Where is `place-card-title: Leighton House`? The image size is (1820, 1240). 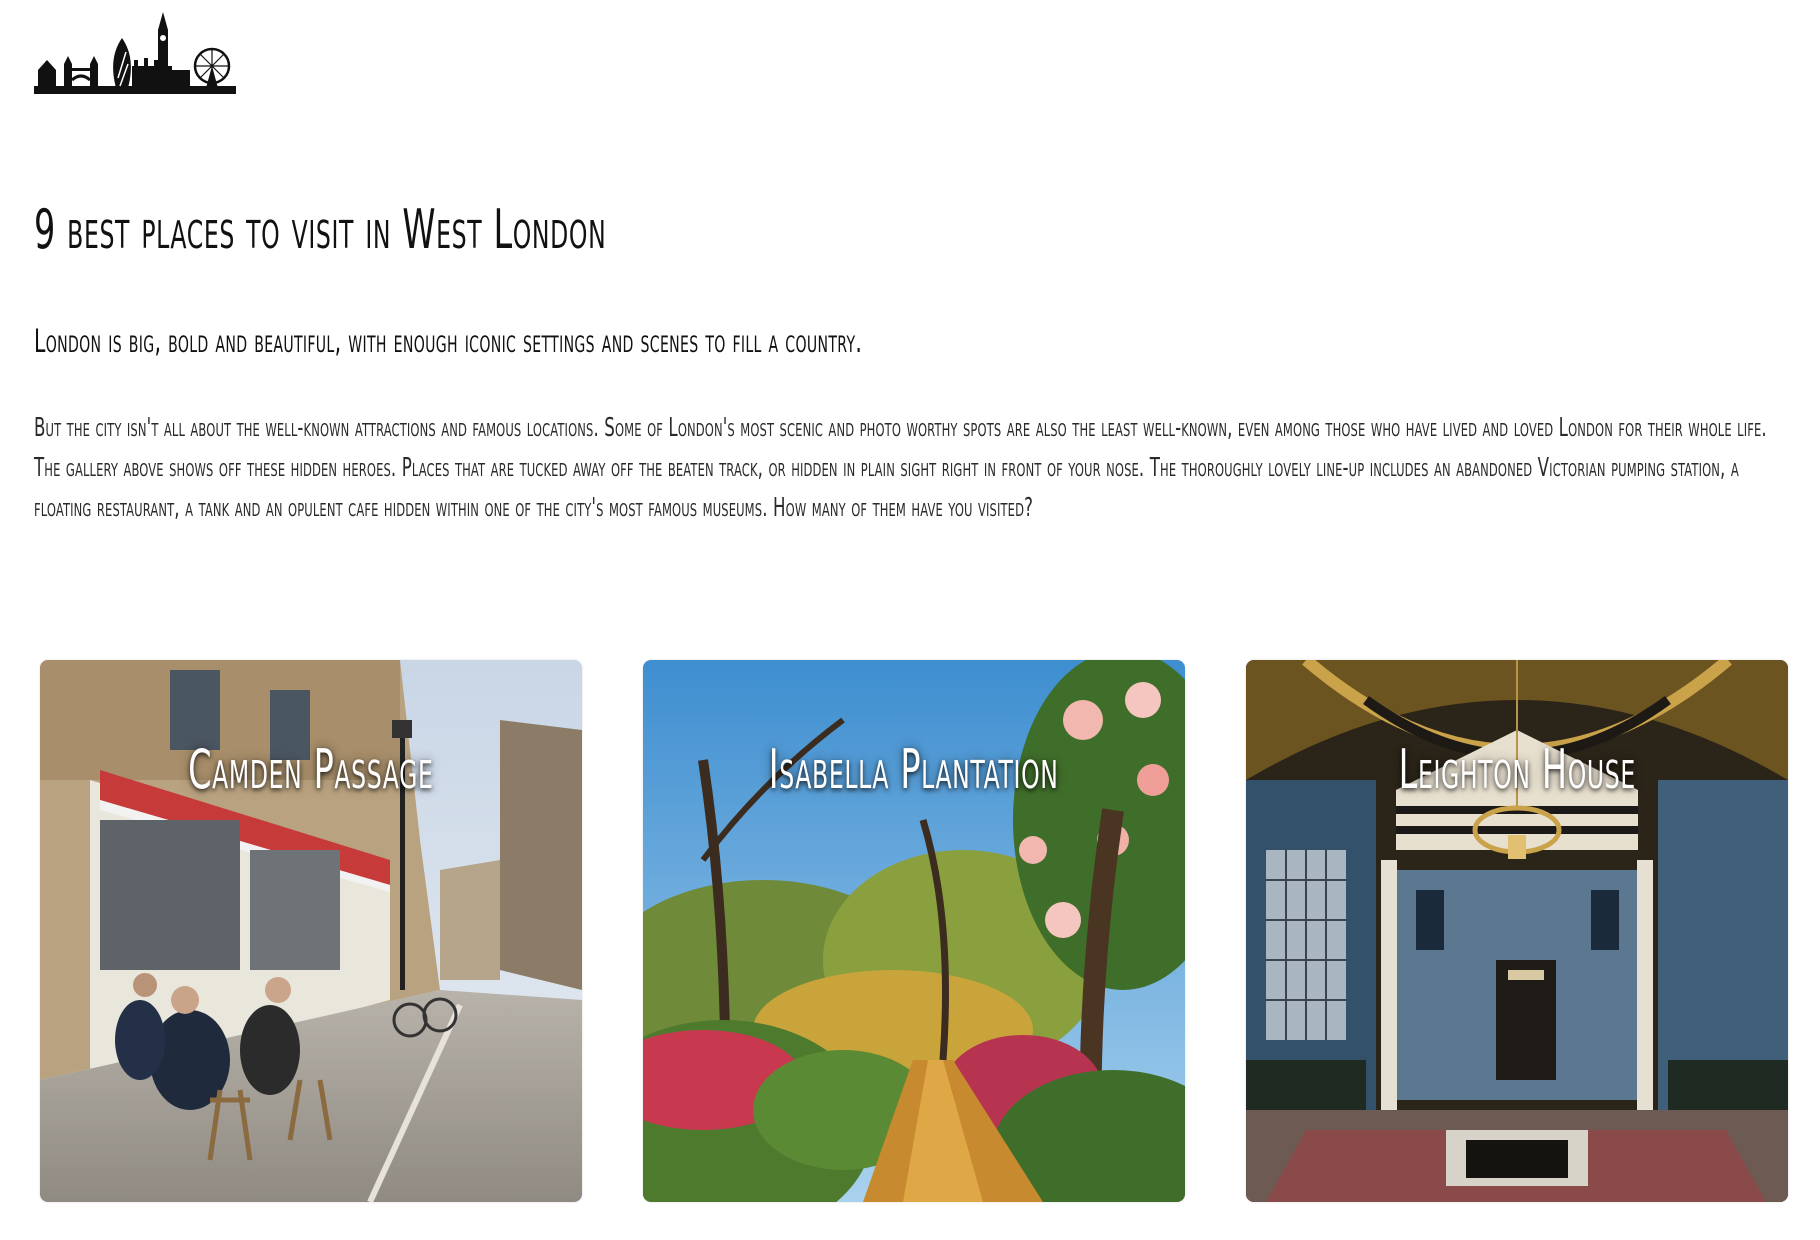 place-card-title: Leighton House is located at coordinates (1517, 769).